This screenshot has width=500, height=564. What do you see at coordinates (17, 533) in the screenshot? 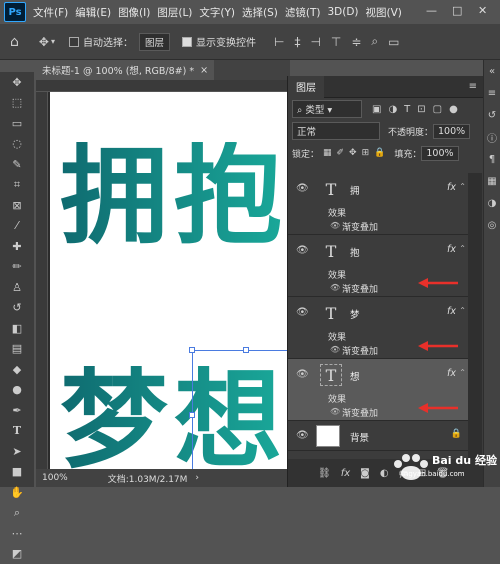
I see `more-tools-icon: ⋯` at bounding box center [17, 533].